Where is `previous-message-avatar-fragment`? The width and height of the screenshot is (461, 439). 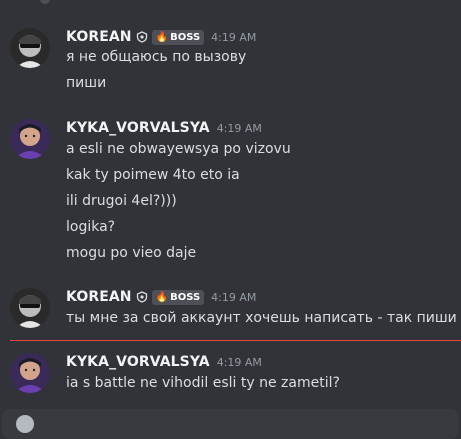 previous-message-avatar-fragment is located at coordinates (45, 2).